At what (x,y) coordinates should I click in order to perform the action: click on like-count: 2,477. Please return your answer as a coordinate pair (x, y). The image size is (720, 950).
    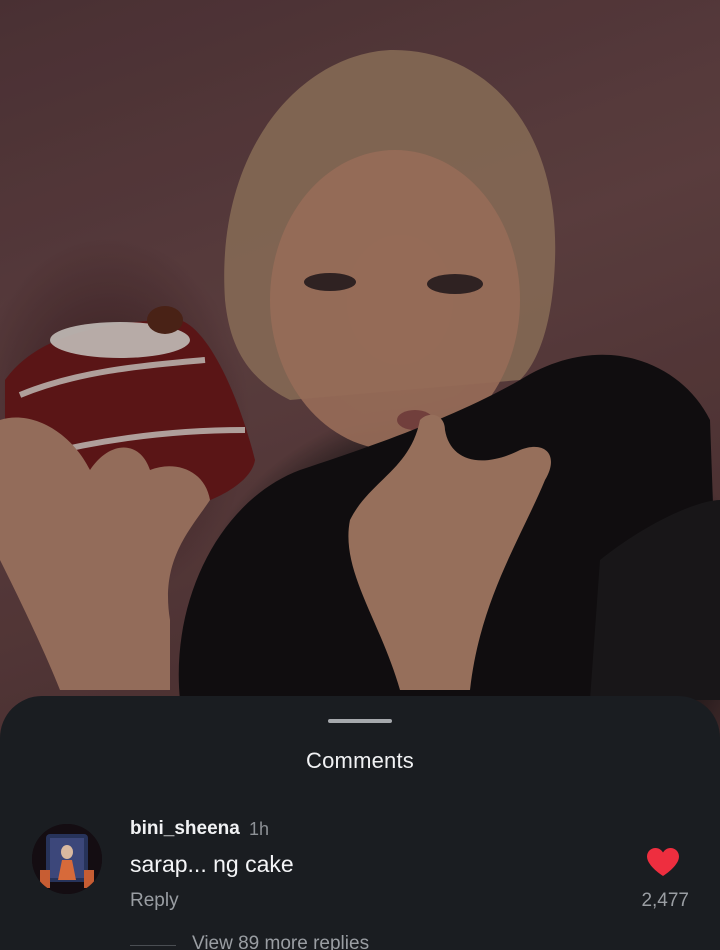
    Looking at the image, I should click on (665, 900).